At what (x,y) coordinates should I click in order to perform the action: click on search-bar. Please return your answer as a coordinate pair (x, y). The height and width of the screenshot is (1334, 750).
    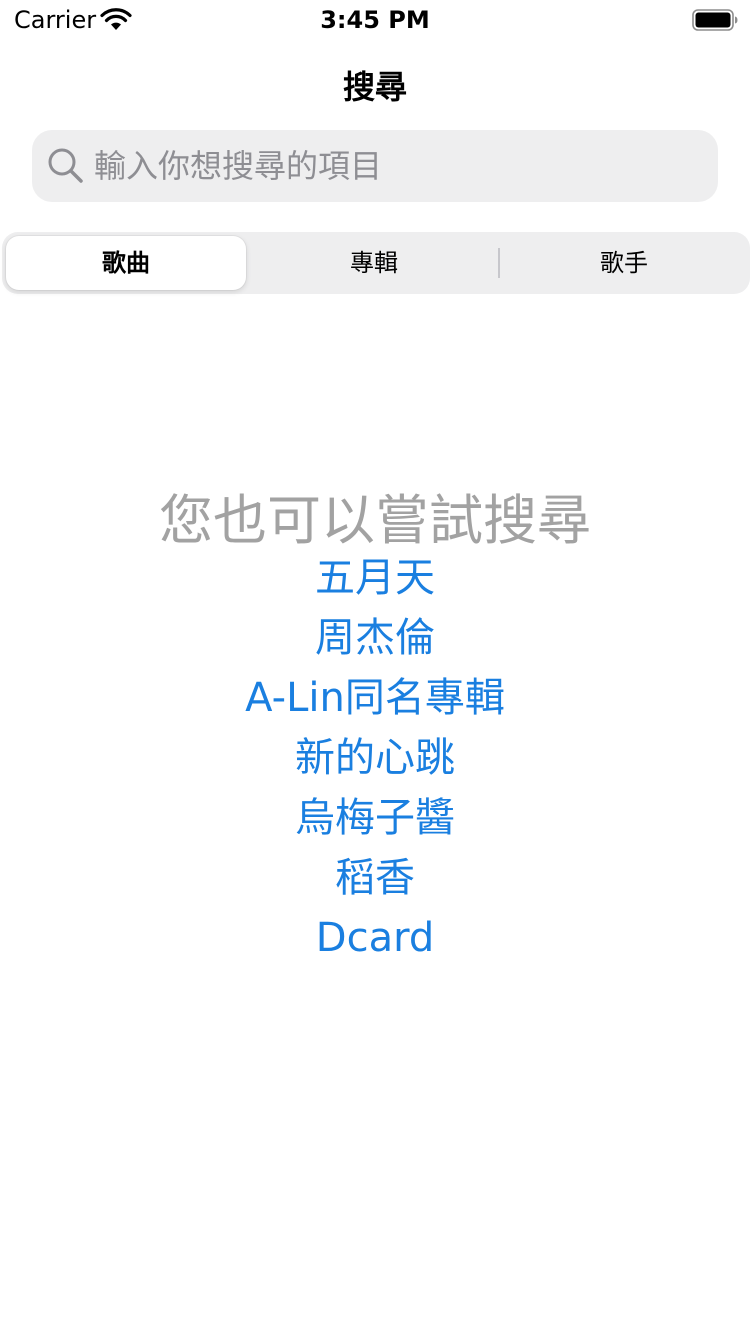
    Looking at the image, I should click on (375, 166).